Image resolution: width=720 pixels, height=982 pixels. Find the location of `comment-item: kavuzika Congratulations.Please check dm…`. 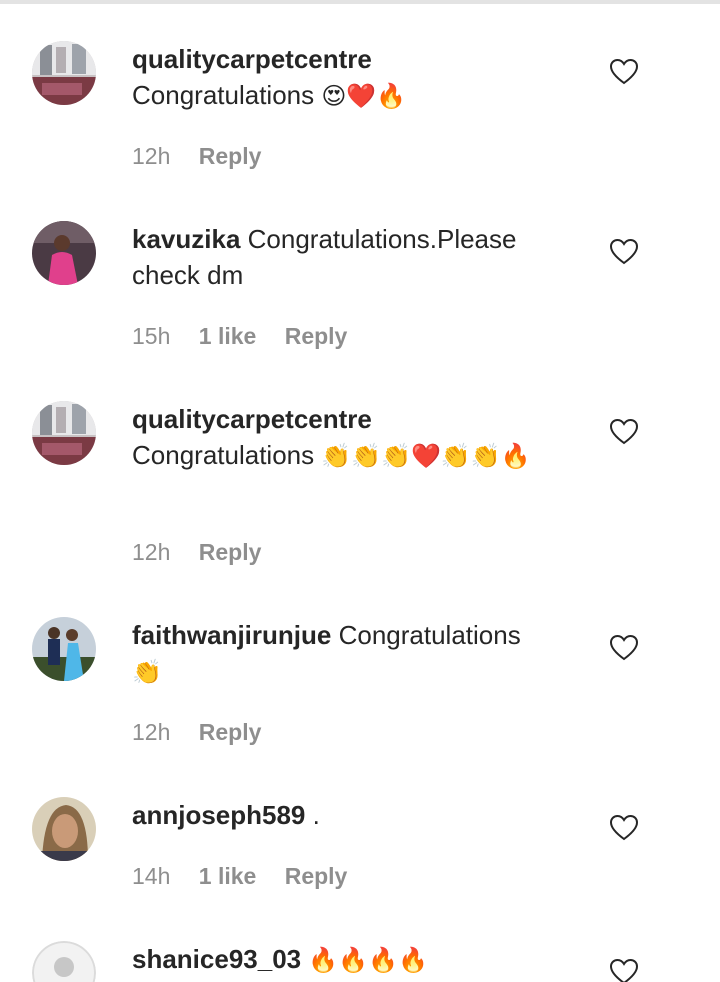

comment-item: kavuzika Congratulations.Please check dm… is located at coordinates (360, 291).